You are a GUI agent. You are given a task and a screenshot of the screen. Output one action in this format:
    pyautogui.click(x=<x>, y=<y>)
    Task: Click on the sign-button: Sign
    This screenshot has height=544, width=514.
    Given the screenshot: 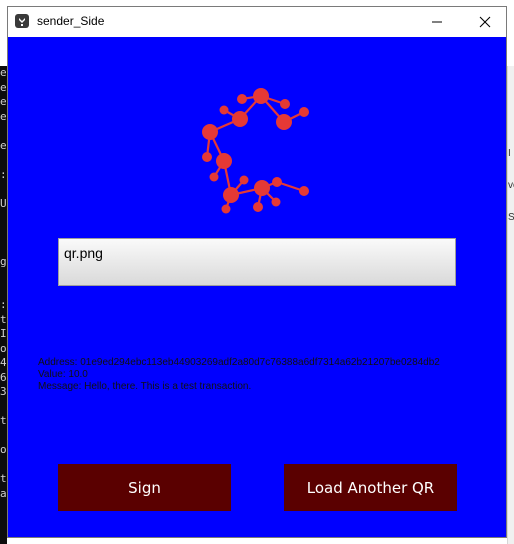 What is the action you would take?
    pyautogui.click(x=144, y=487)
    